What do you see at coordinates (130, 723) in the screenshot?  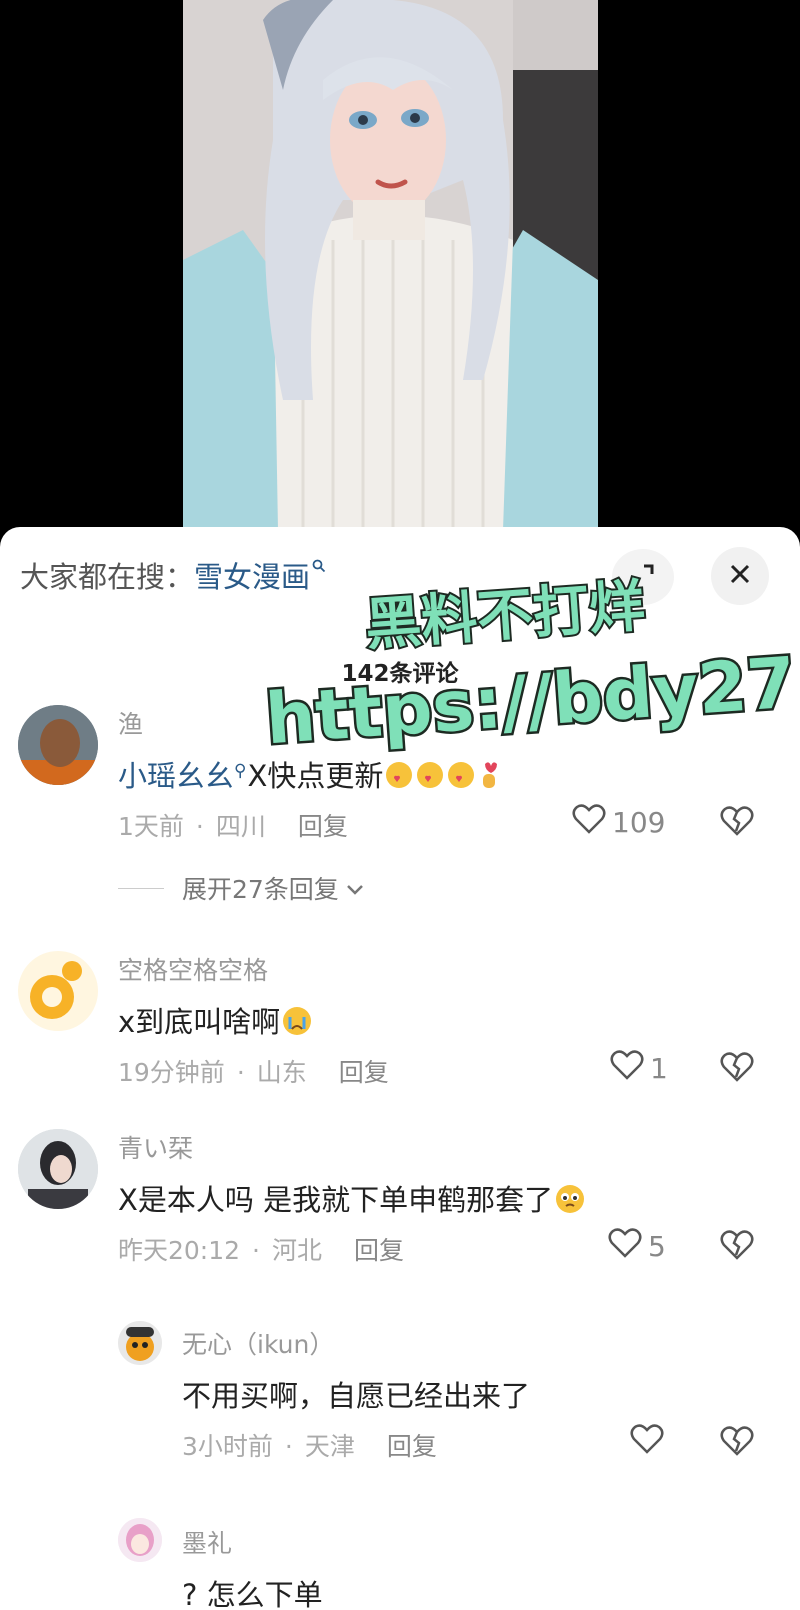 I see `comment-author: 渔` at bounding box center [130, 723].